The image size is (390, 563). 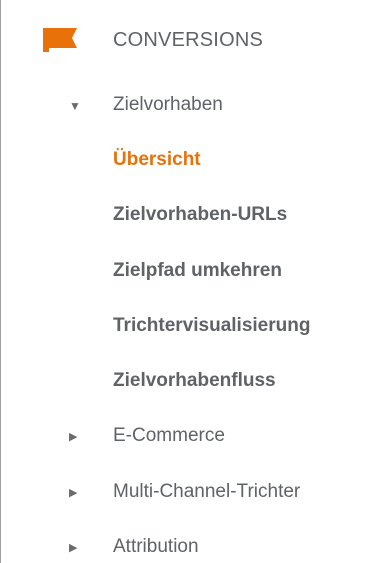 I want to click on sub-item-trichtervisualisierung: Trichtervisualisierung, so click(x=195, y=327).